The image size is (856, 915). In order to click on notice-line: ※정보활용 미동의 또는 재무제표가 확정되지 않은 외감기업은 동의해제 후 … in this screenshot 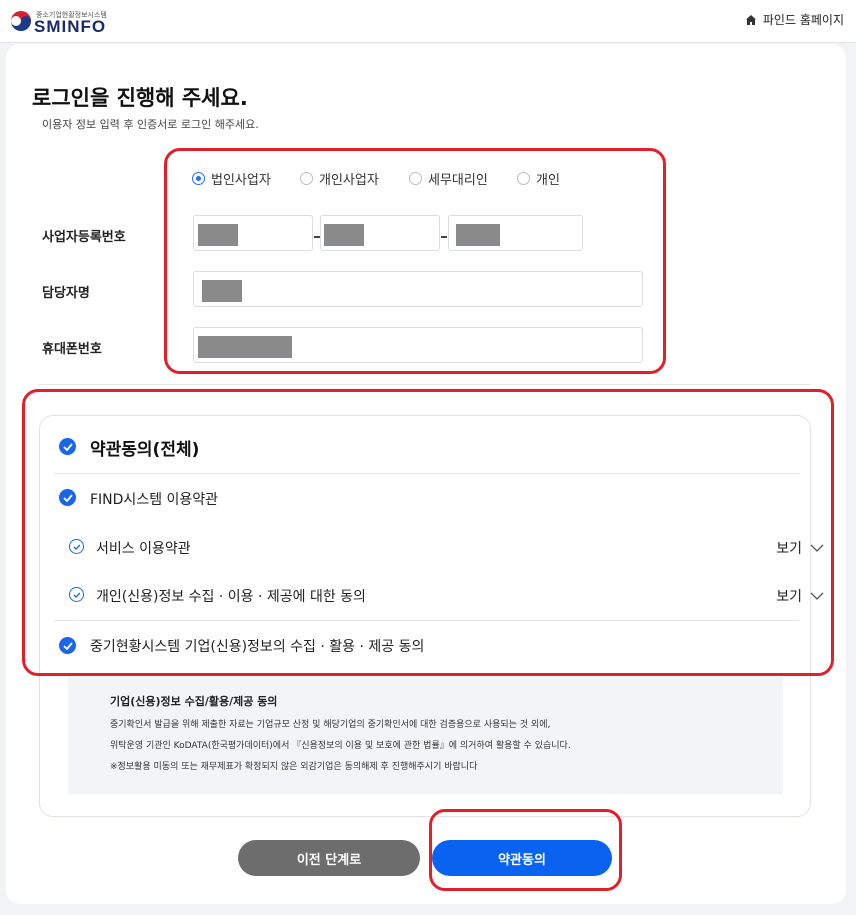, I will do `click(294, 767)`.